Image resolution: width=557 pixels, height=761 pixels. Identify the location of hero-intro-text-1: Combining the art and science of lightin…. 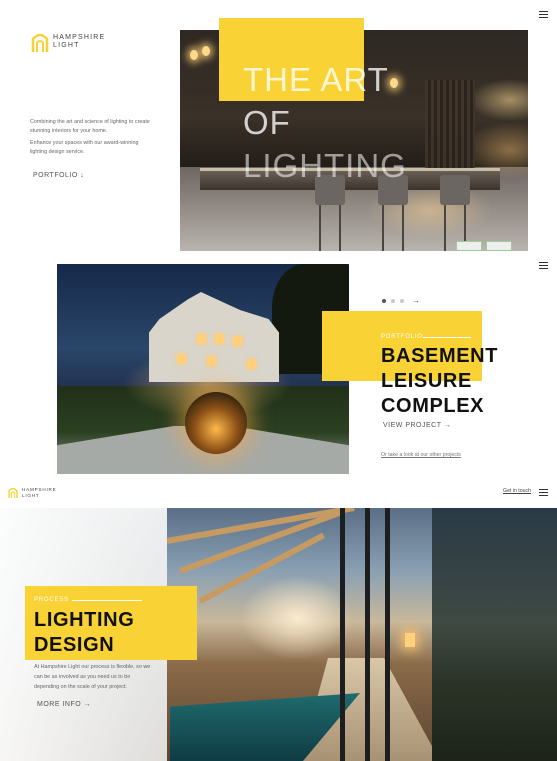
(90, 126).